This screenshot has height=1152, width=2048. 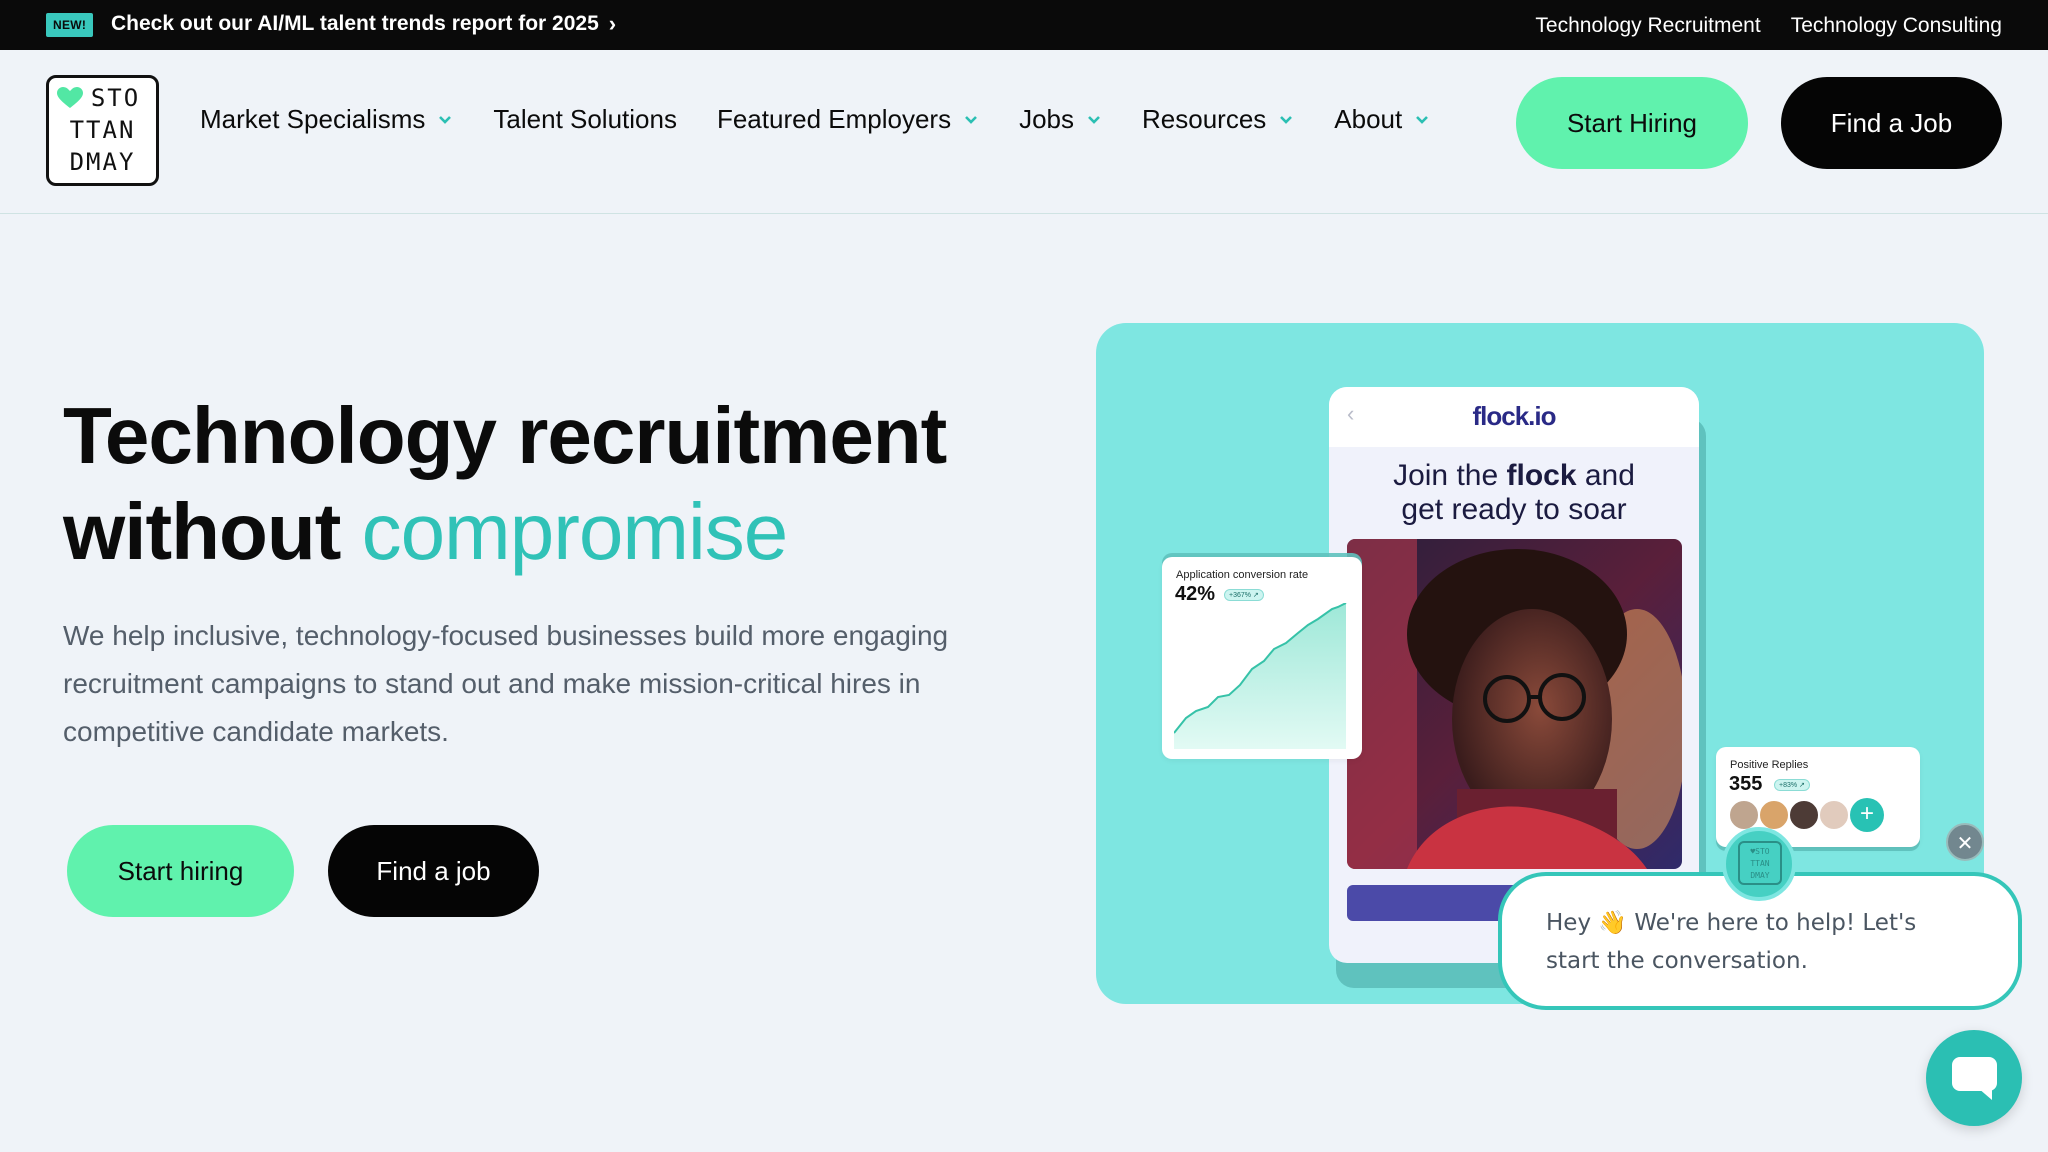 I want to click on hero-title-line1: Technology recruitment, so click(x=505, y=435).